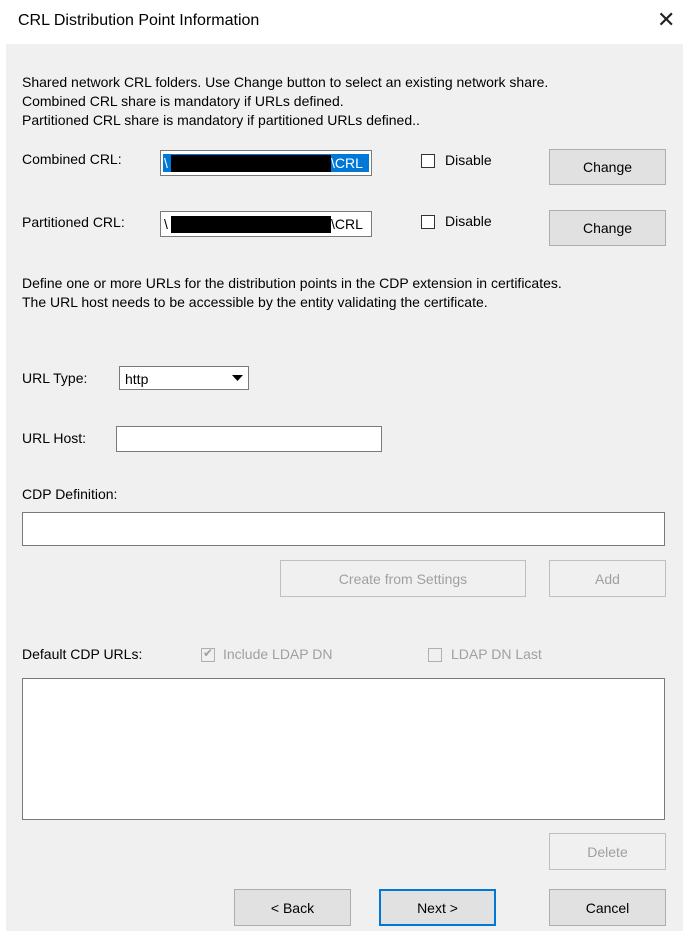  Describe the element at coordinates (496, 654) in the screenshot. I see `ldap-dn-last-label: LDAP DN Last` at that location.